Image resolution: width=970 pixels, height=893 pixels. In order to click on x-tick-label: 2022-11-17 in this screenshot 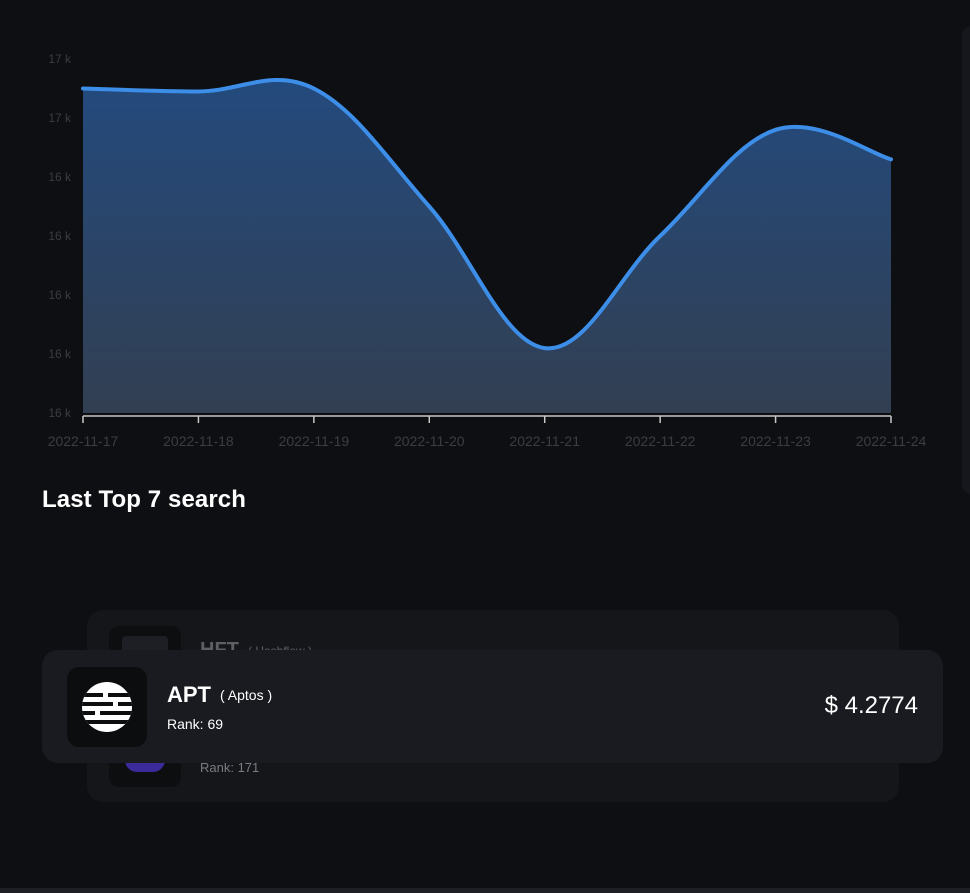, I will do `click(83, 441)`.